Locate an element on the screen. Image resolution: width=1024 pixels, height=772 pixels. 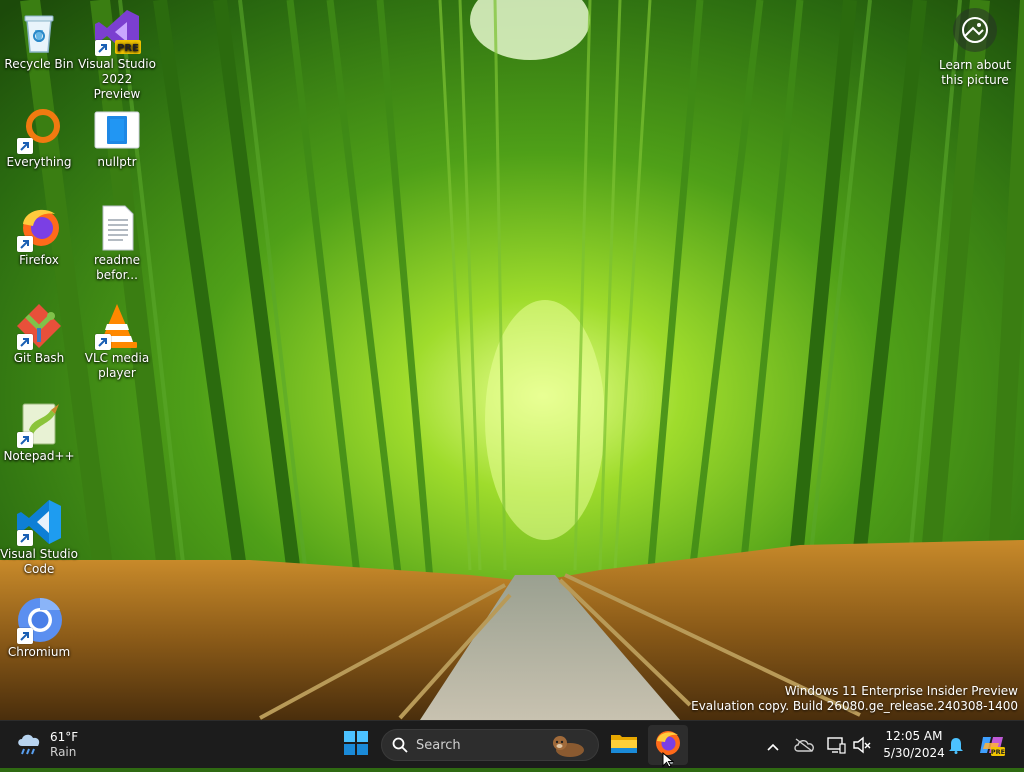
notepad-plus-plus-icon is located at coordinates (39, 424).